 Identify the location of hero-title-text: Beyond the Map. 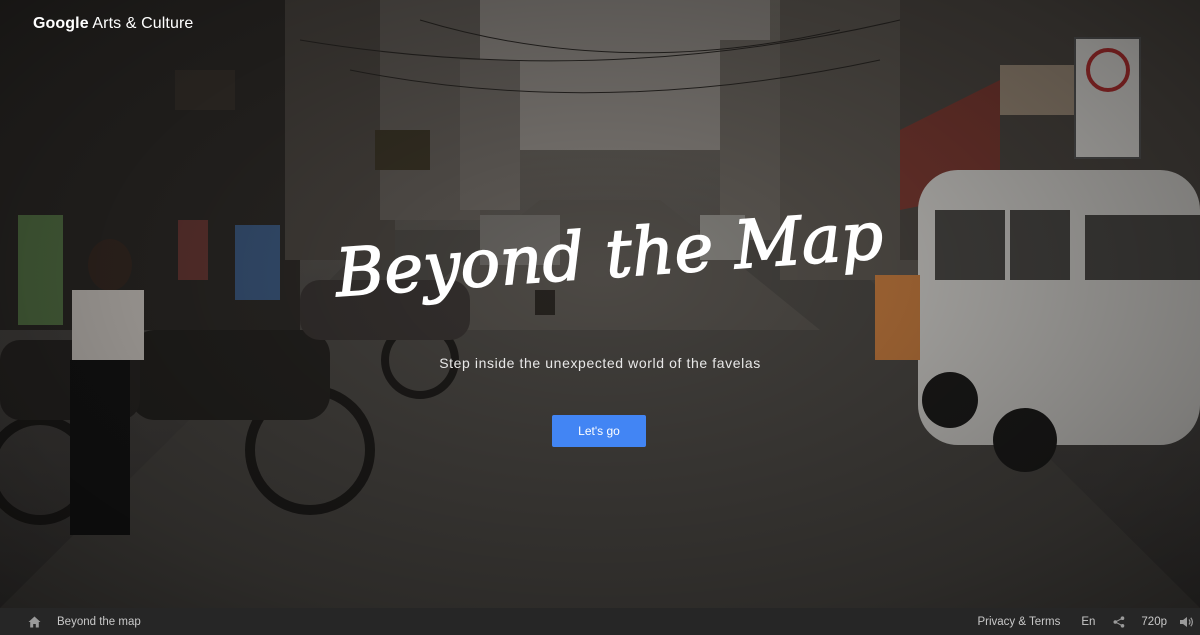
(609, 254).